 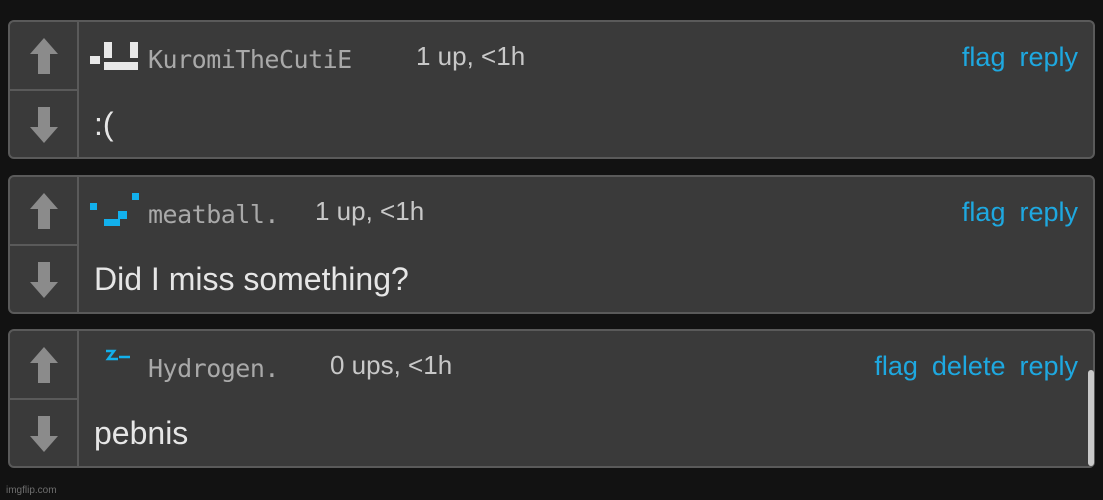 I want to click on comment-meta: 0 ups, <1h, so click(x=391, y=365).